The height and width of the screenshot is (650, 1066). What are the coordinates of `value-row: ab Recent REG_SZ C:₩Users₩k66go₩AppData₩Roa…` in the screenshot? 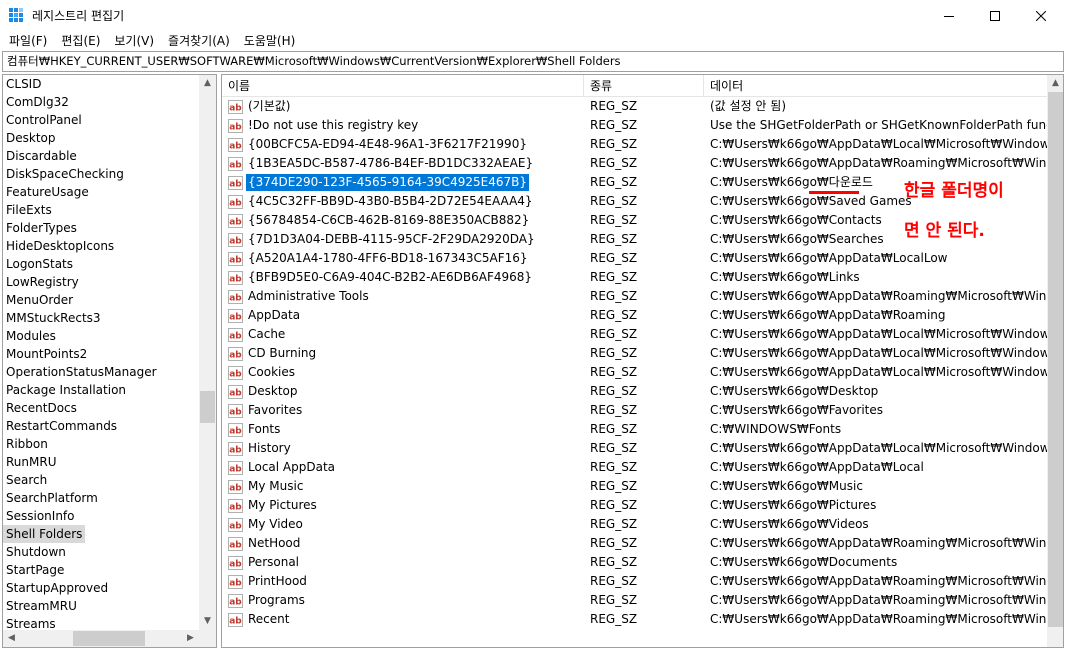 It's located at (636, 619).